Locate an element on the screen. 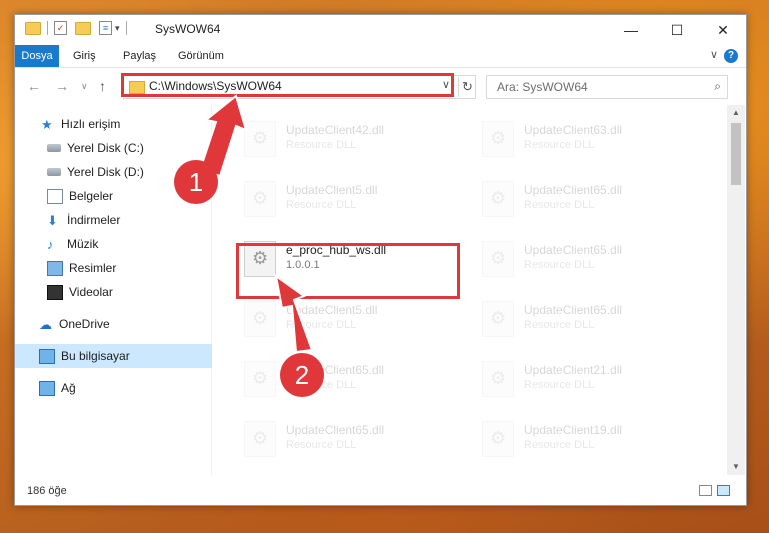 The height and width of the screenshot is (533, 769). arrow-2-shape is located at coordinates (294, 313).